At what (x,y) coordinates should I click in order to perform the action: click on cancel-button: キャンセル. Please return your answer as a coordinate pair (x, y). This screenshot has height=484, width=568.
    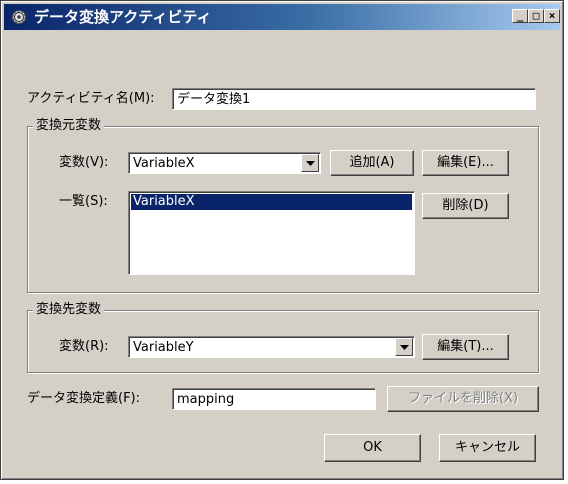
    Looking at the image, I should click on (487, 448).